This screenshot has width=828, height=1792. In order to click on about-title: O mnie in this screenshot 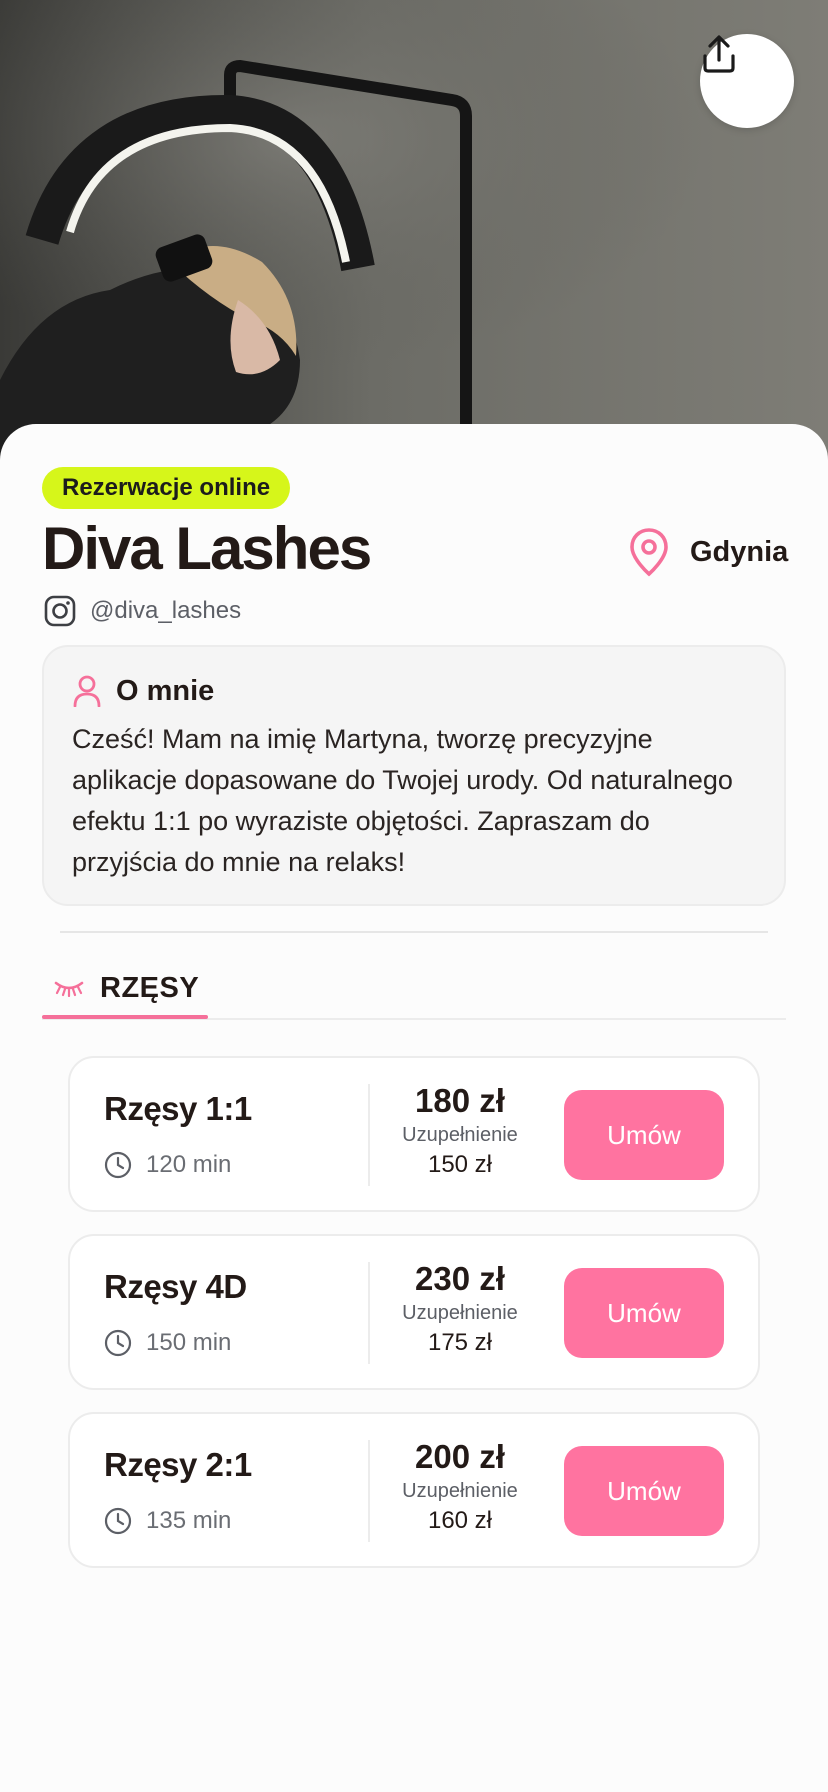, I will do `click(165, 690)`.